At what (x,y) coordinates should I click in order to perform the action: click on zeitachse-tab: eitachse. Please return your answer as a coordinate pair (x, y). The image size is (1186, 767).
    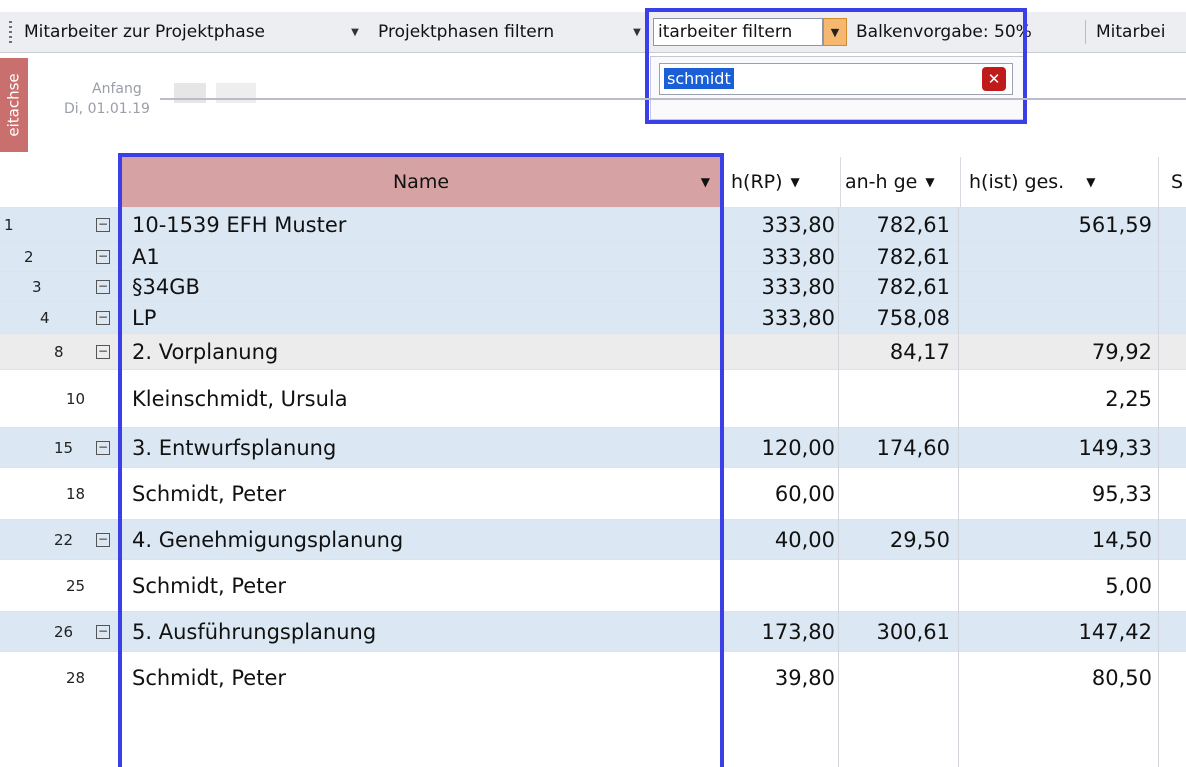
    Looking at the image, I should click on (14, 105).